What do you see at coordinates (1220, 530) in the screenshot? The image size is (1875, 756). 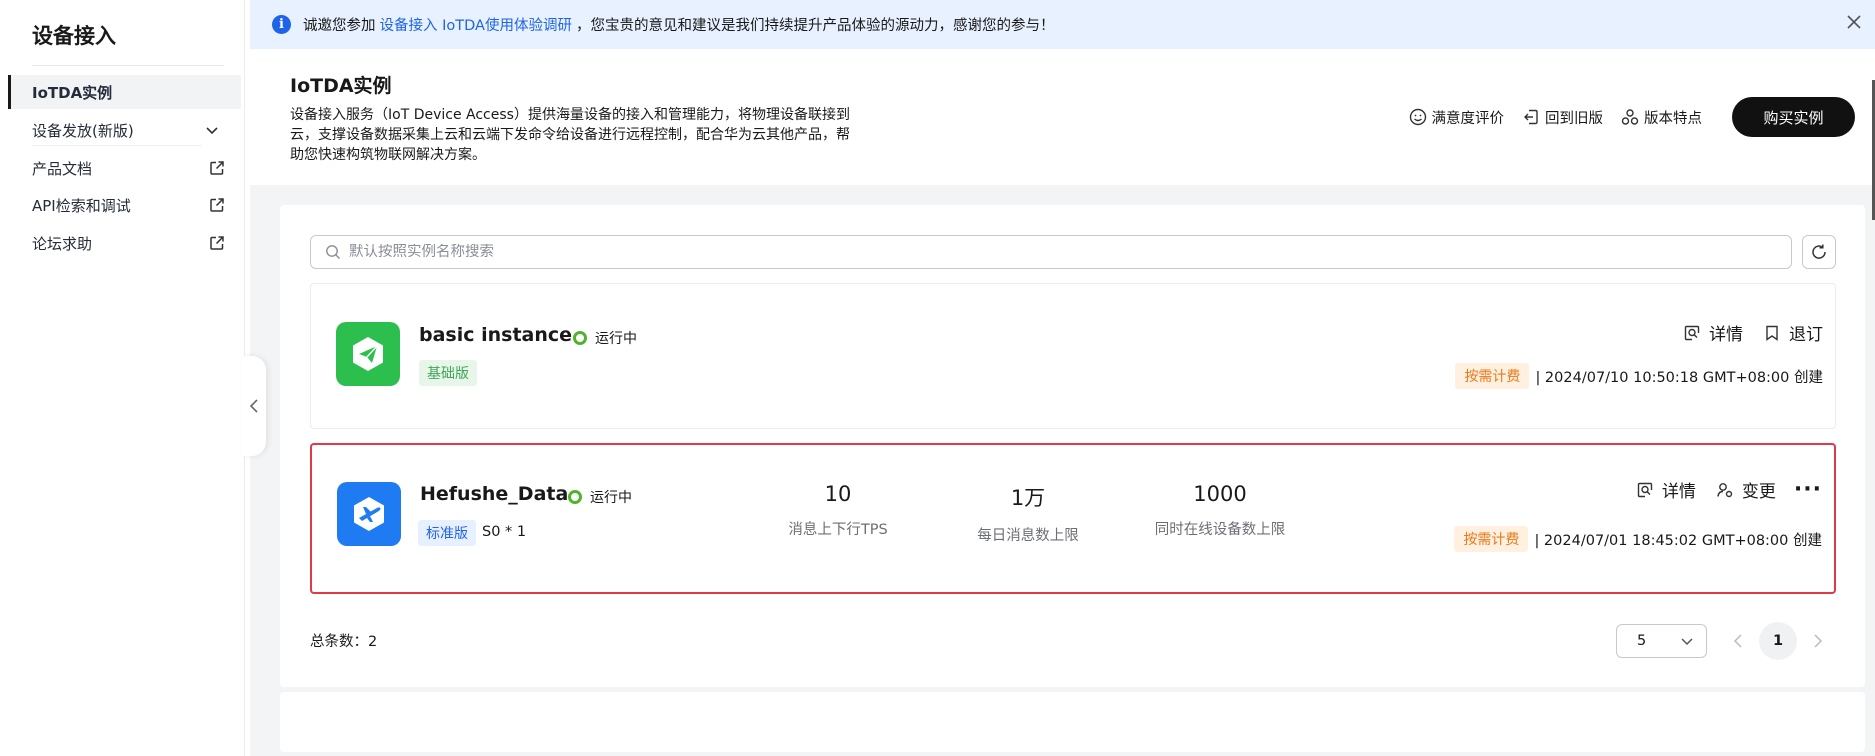 I see `metric-label: 同时在线设备数上限` at bounding box center [1220, 530].